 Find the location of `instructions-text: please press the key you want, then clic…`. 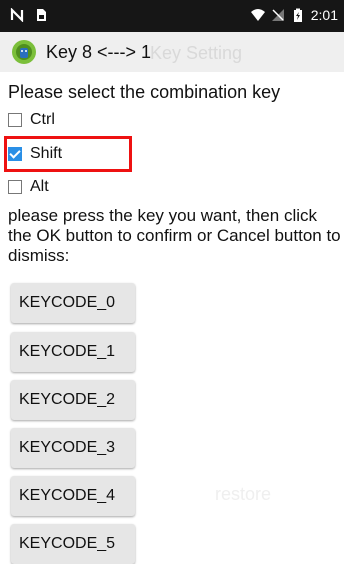

instructions-text: please press the key you want, then clic… is located at coordinates (174, 235).